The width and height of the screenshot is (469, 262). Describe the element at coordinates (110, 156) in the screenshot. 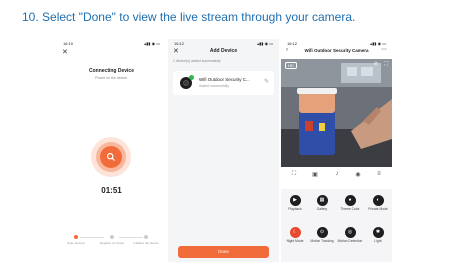

I see `search-icon` at that location.